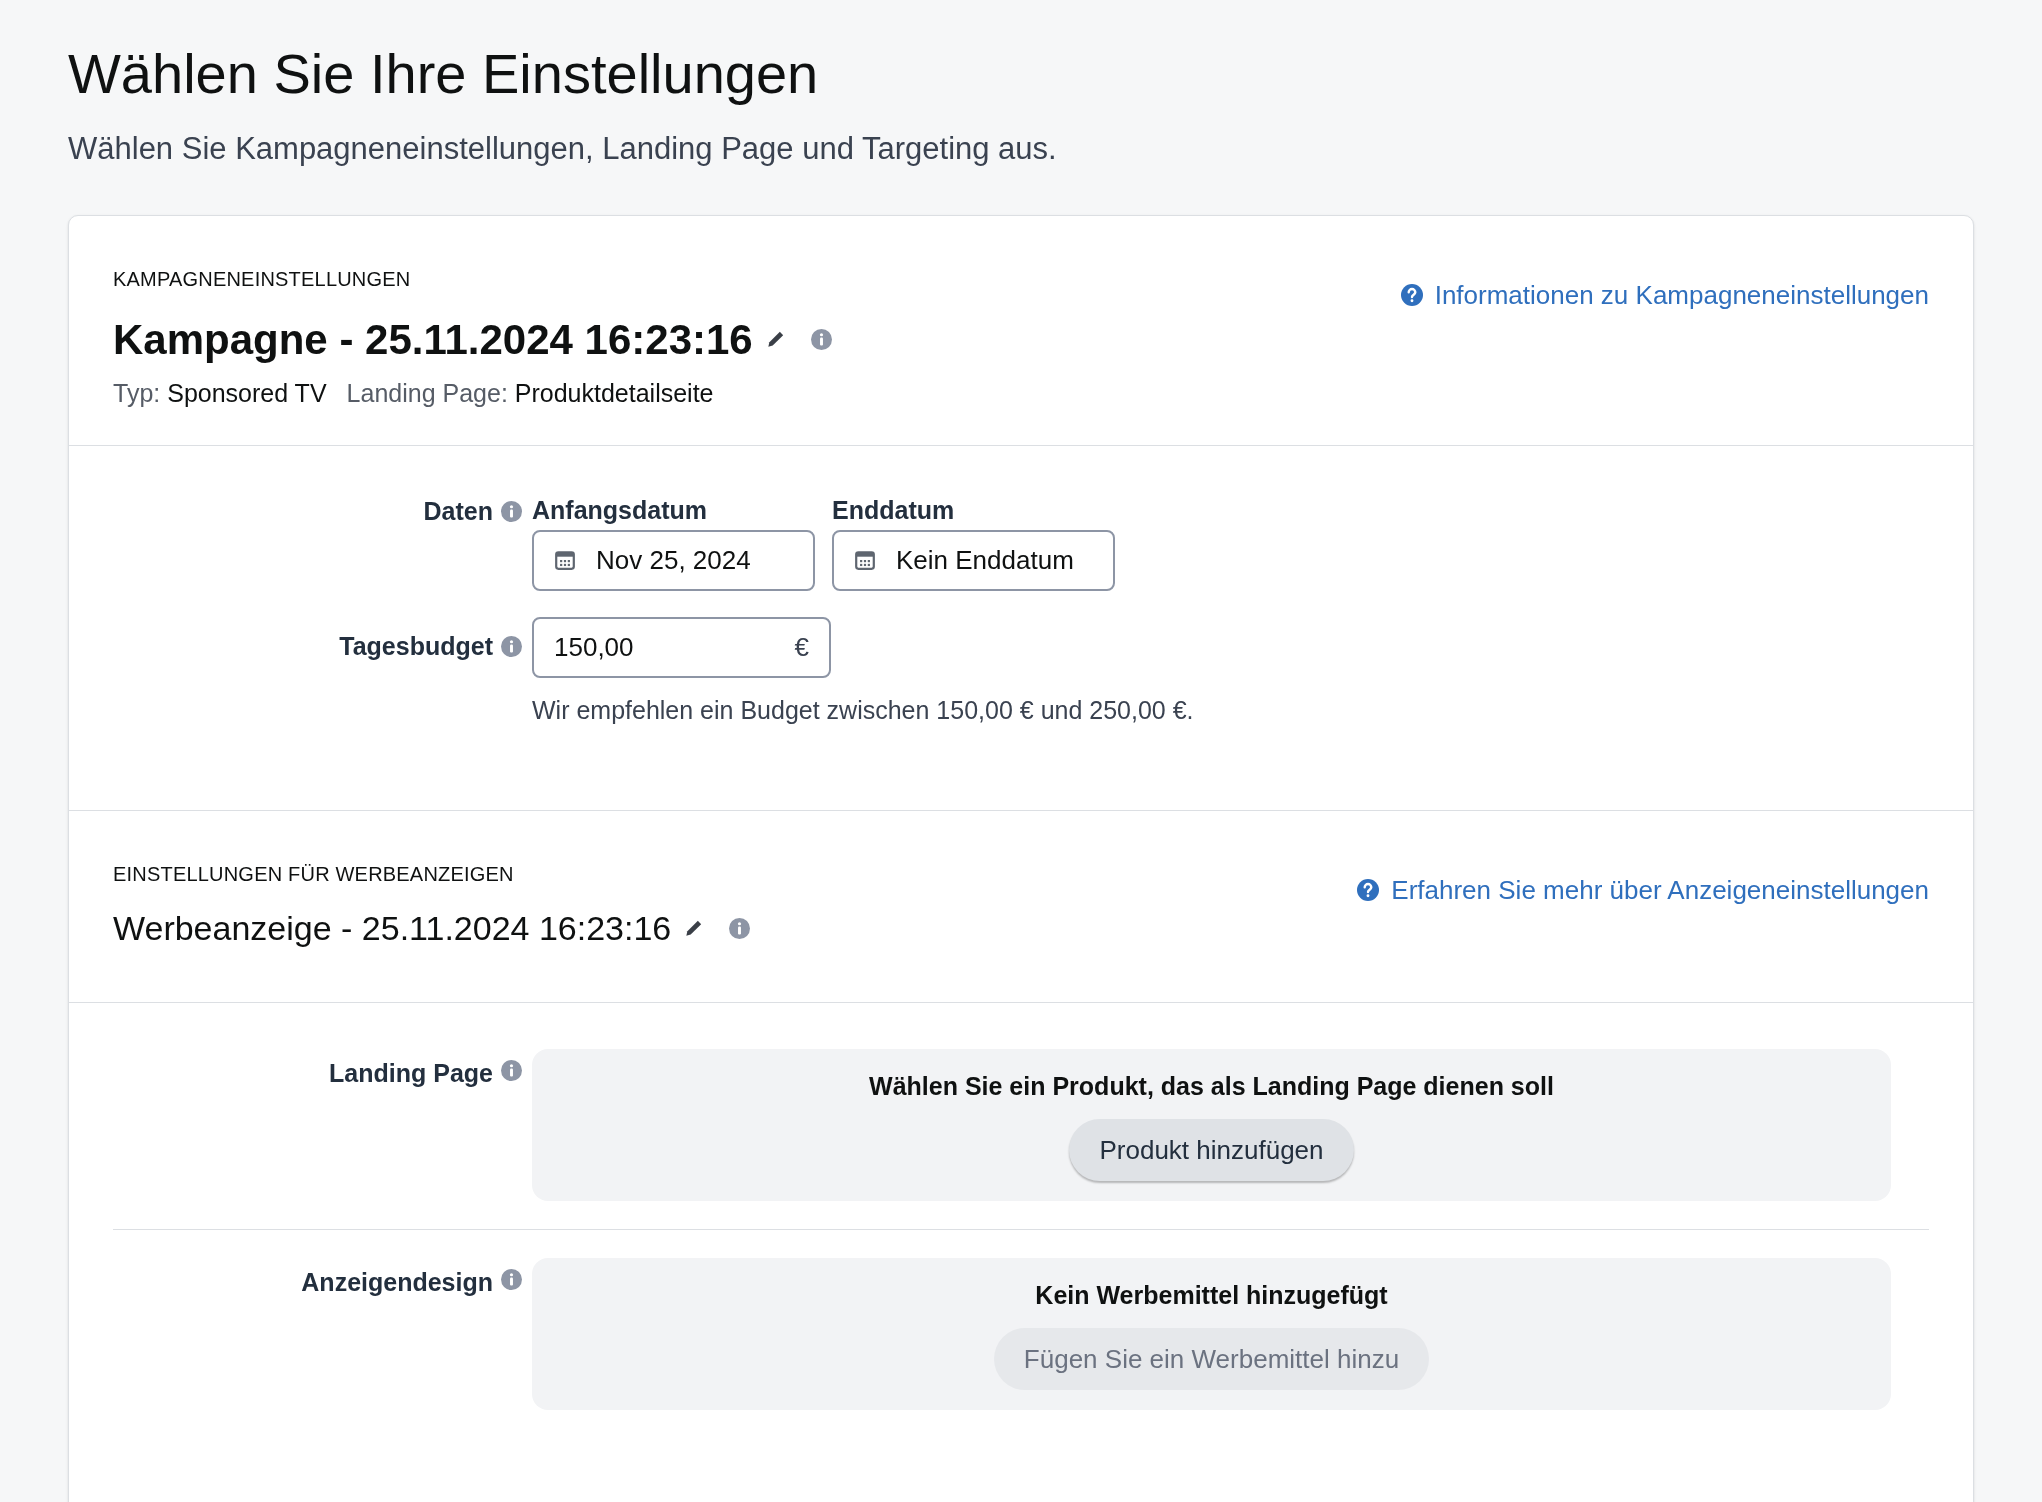  I want to click on empty-state-message: Kein Werbemittel hinzugefügt, so click(1211, 1295).